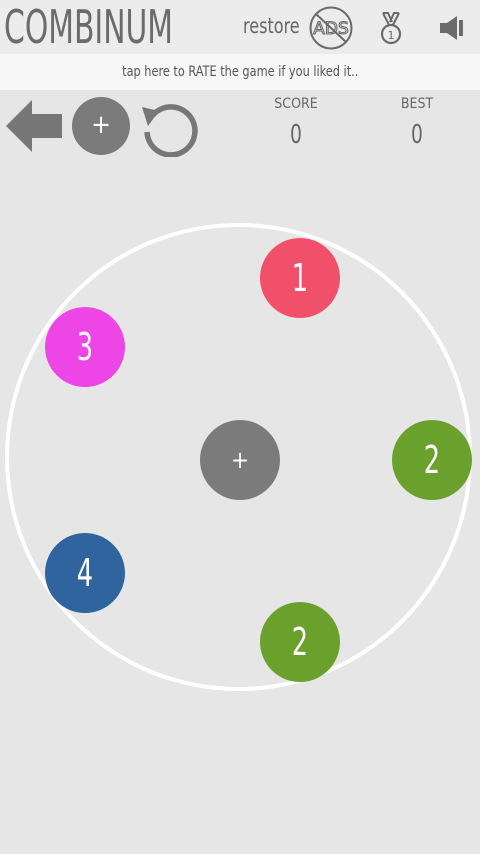  I want to click on atom-5: 2, so click(300, 642).